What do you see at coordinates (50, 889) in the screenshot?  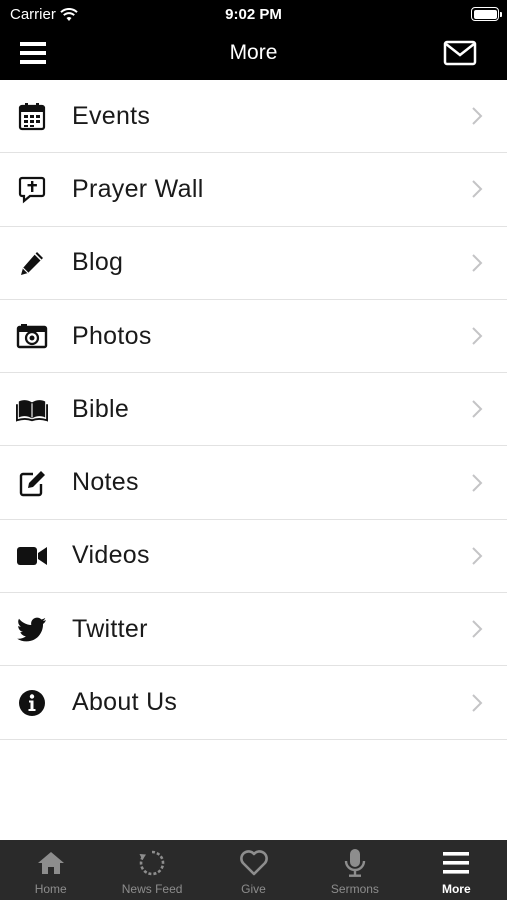 I see `tab-label: Home` at bounding box center [50, 889].